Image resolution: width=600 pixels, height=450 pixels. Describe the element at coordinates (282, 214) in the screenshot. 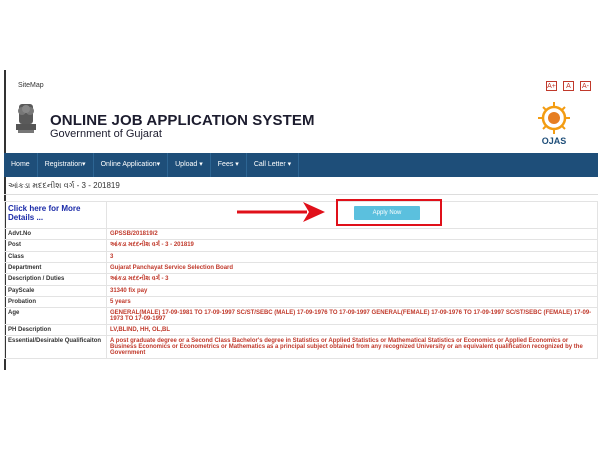

I see `red-arrow-icon` at that location.